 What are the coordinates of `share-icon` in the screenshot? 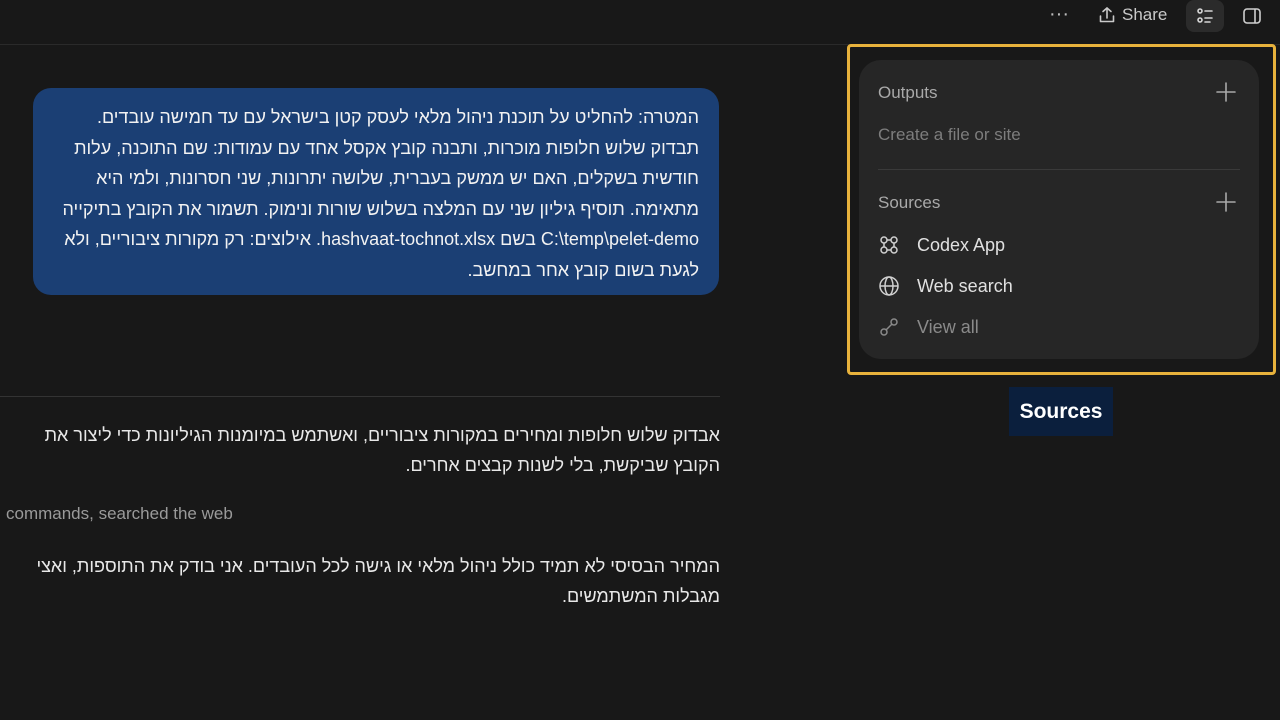 It's located at (1107, 15).